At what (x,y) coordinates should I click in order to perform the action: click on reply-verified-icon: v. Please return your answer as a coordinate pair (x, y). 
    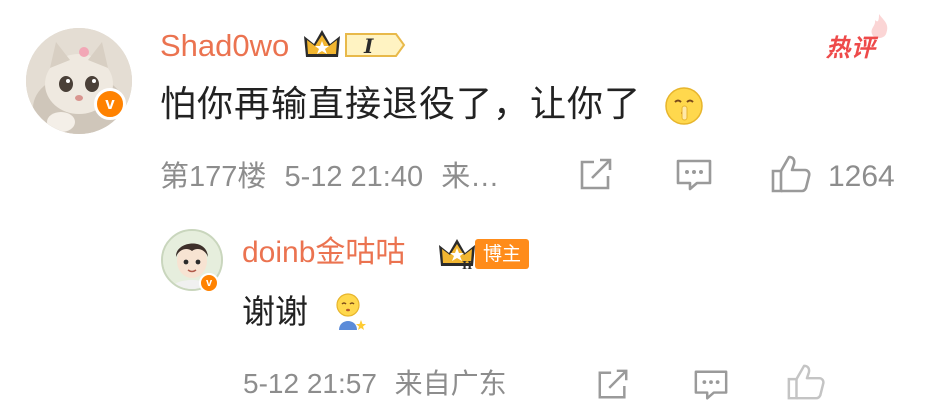
    Looking at the image, I should click on (209, 283).